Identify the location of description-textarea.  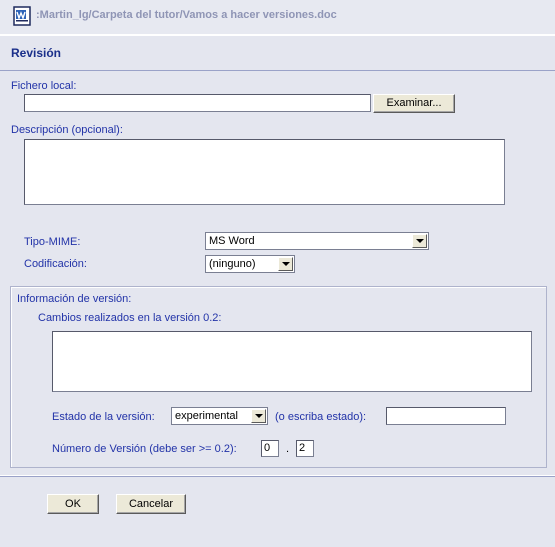
(264, 172).